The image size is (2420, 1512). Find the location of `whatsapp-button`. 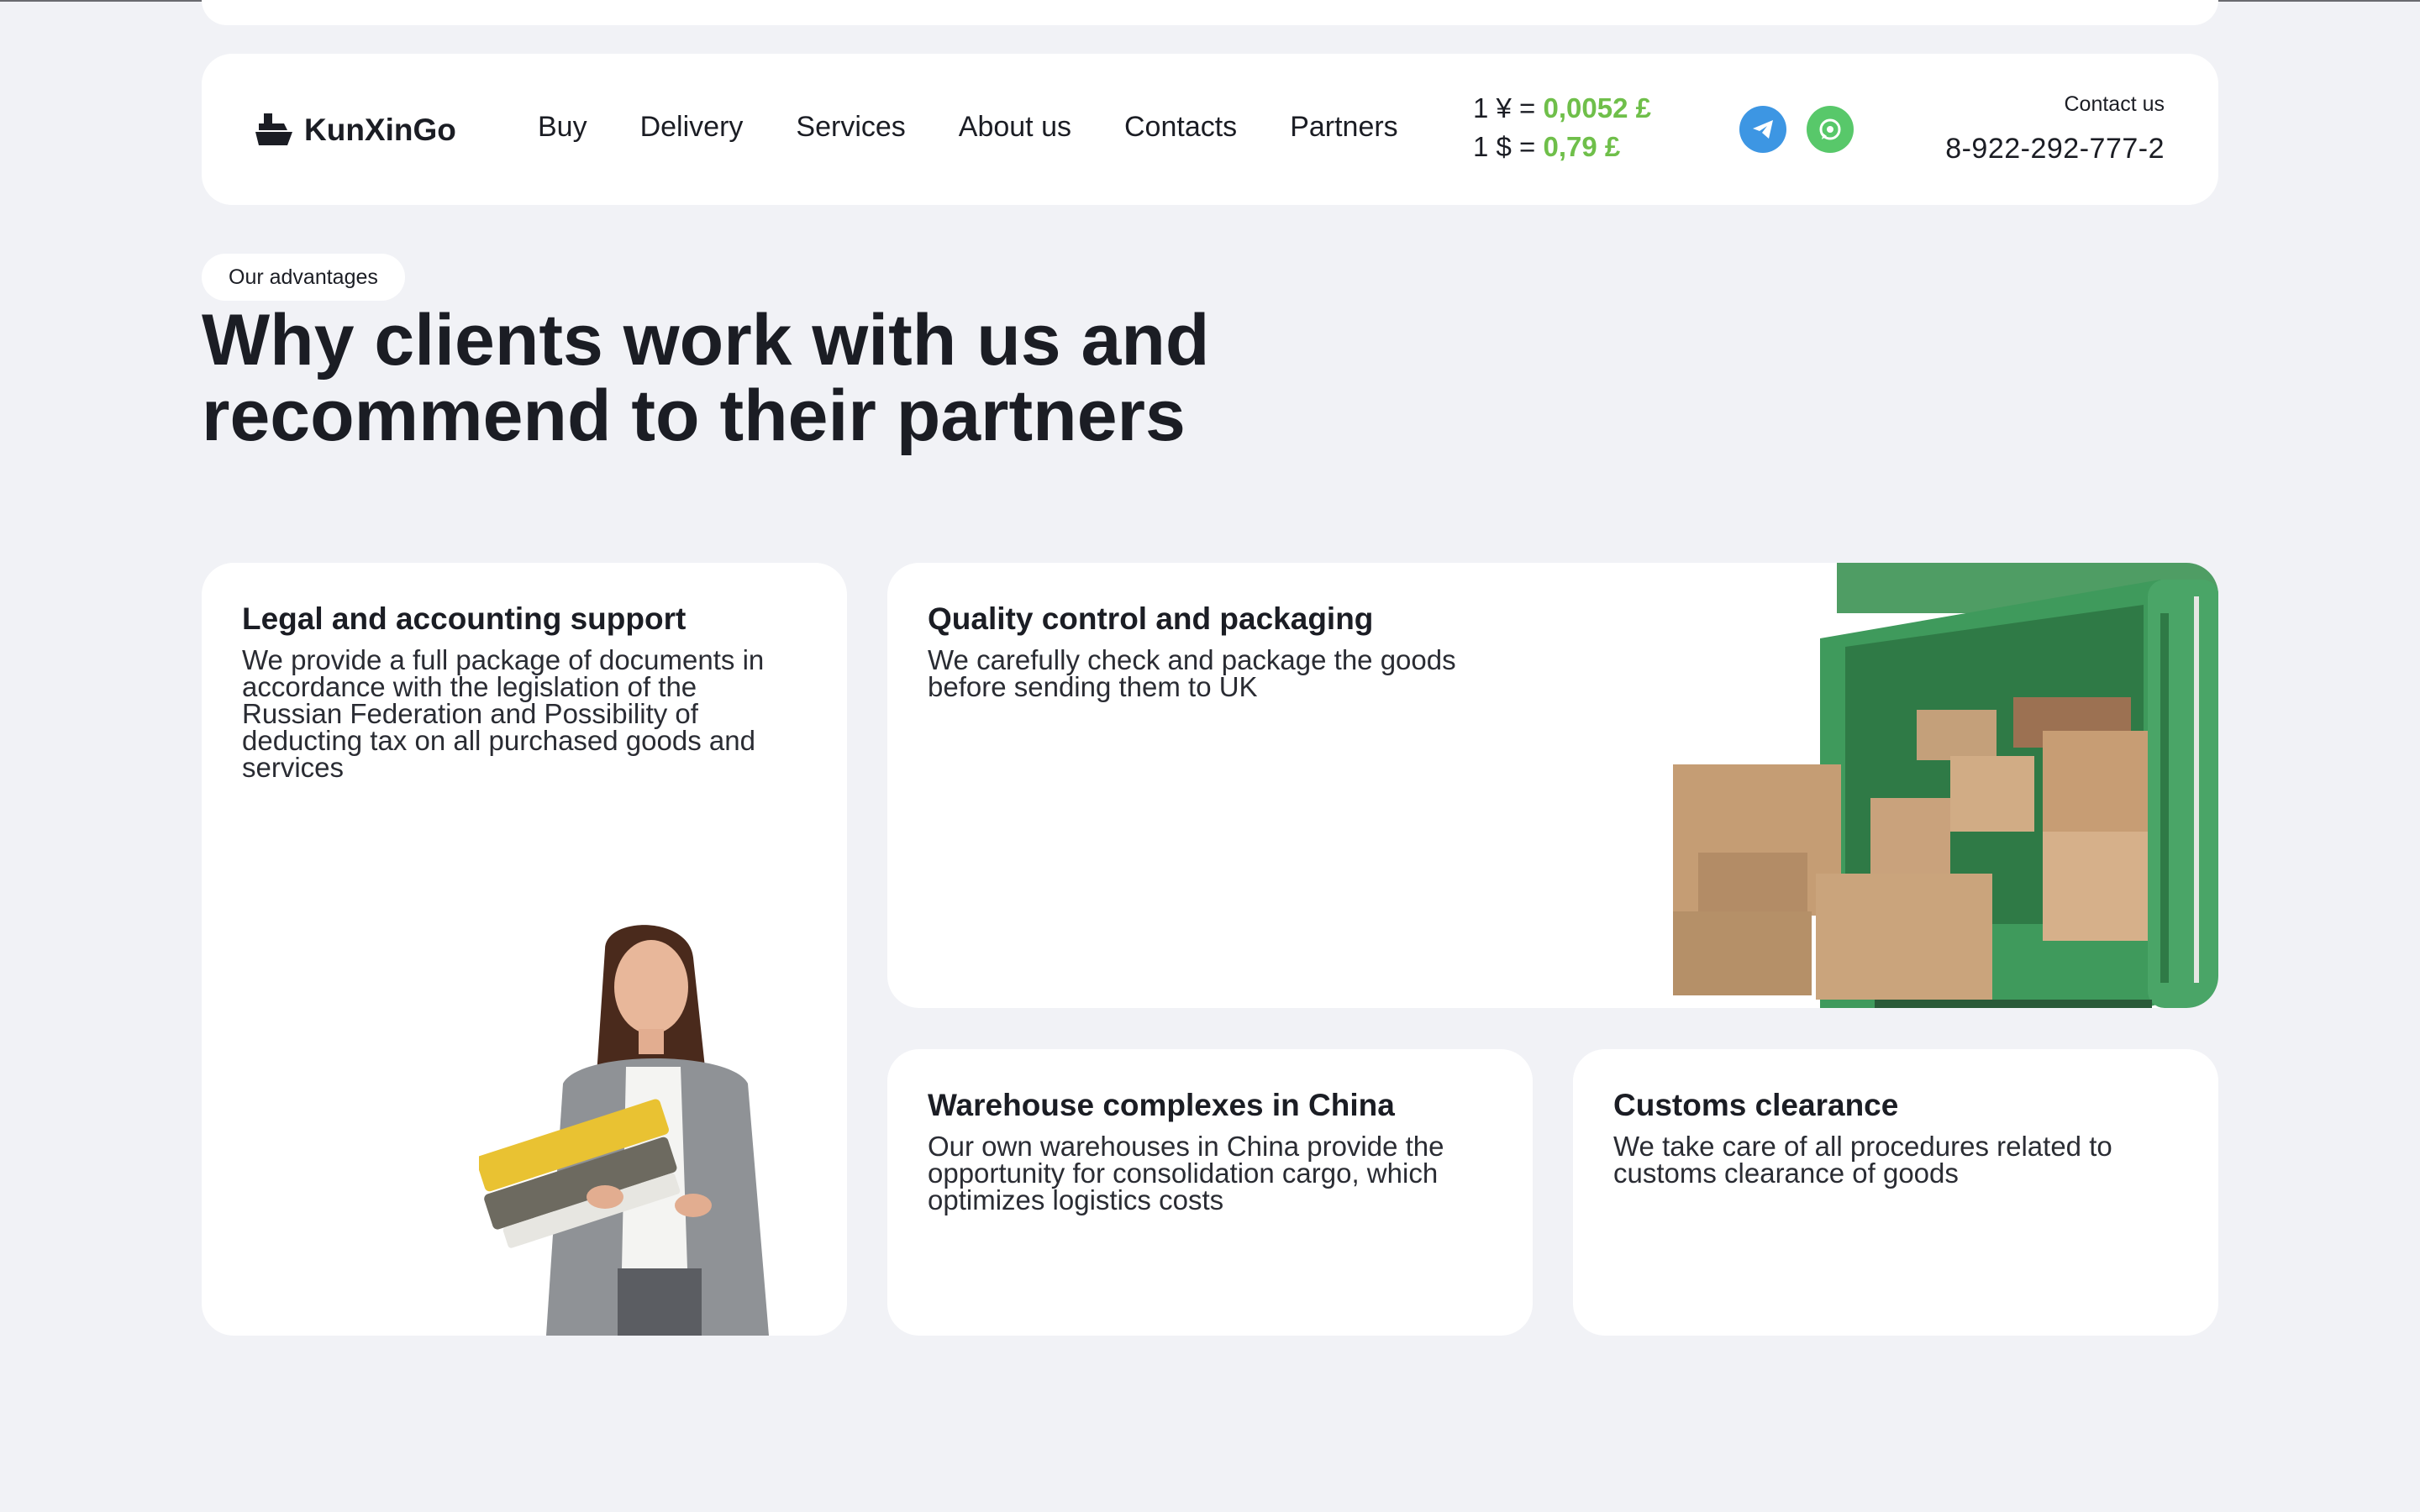

whatsapp-button is located at coordinates (1830, 129).